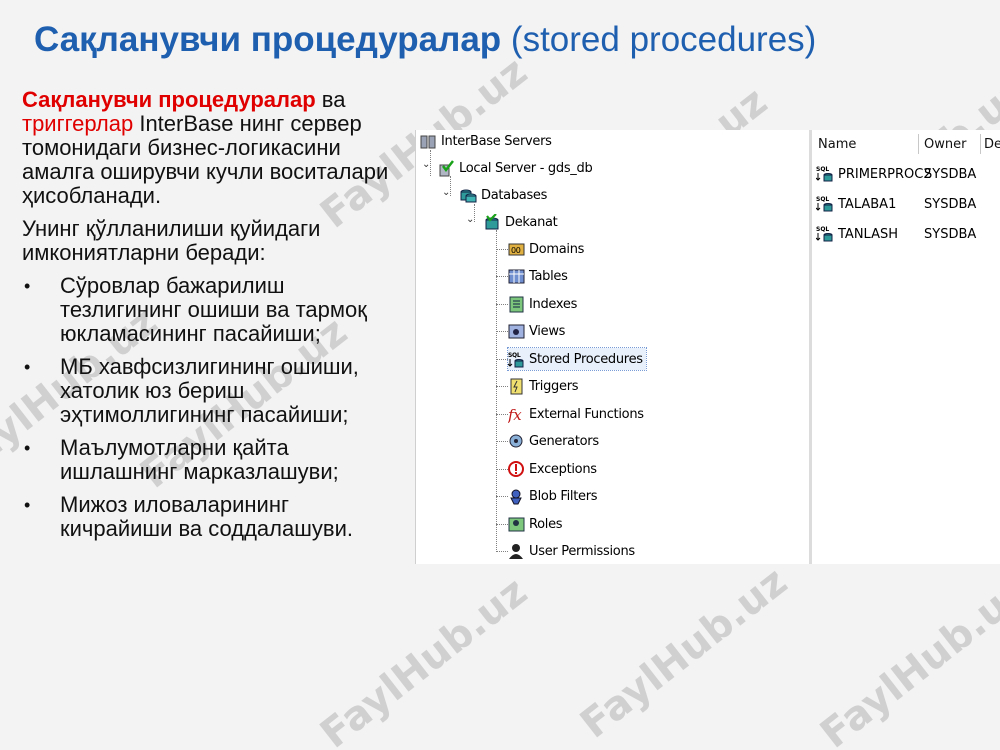 This screenshot has width=1000, height=750. I want to click on intro-red: триггерлар, so click(78, 123).